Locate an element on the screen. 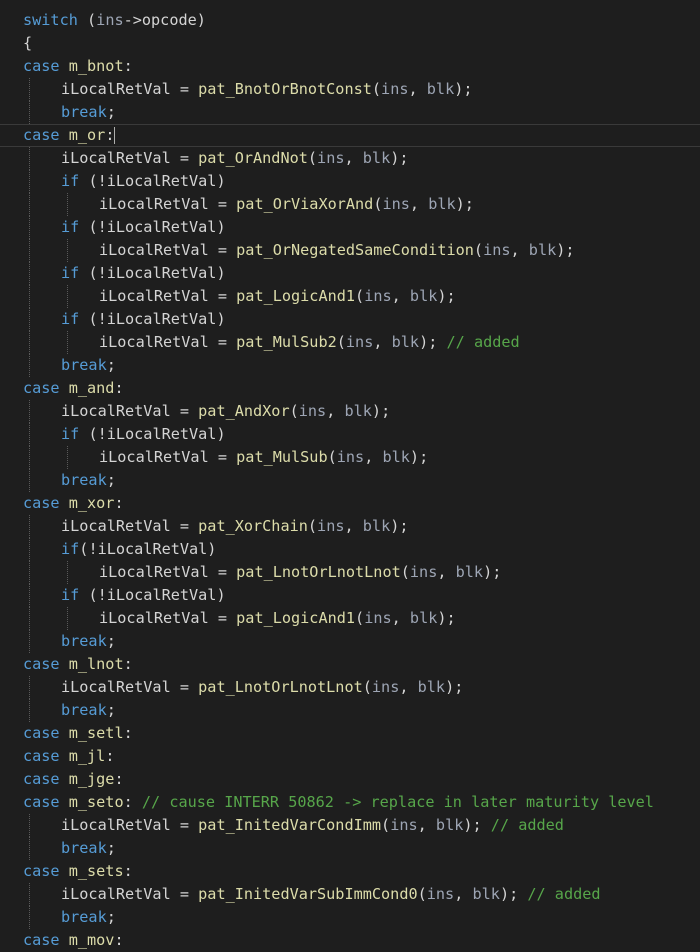 This screenshot has height=952, width=700. code-token: pat_LogicAnd1 is located at coordinates (296, 296).